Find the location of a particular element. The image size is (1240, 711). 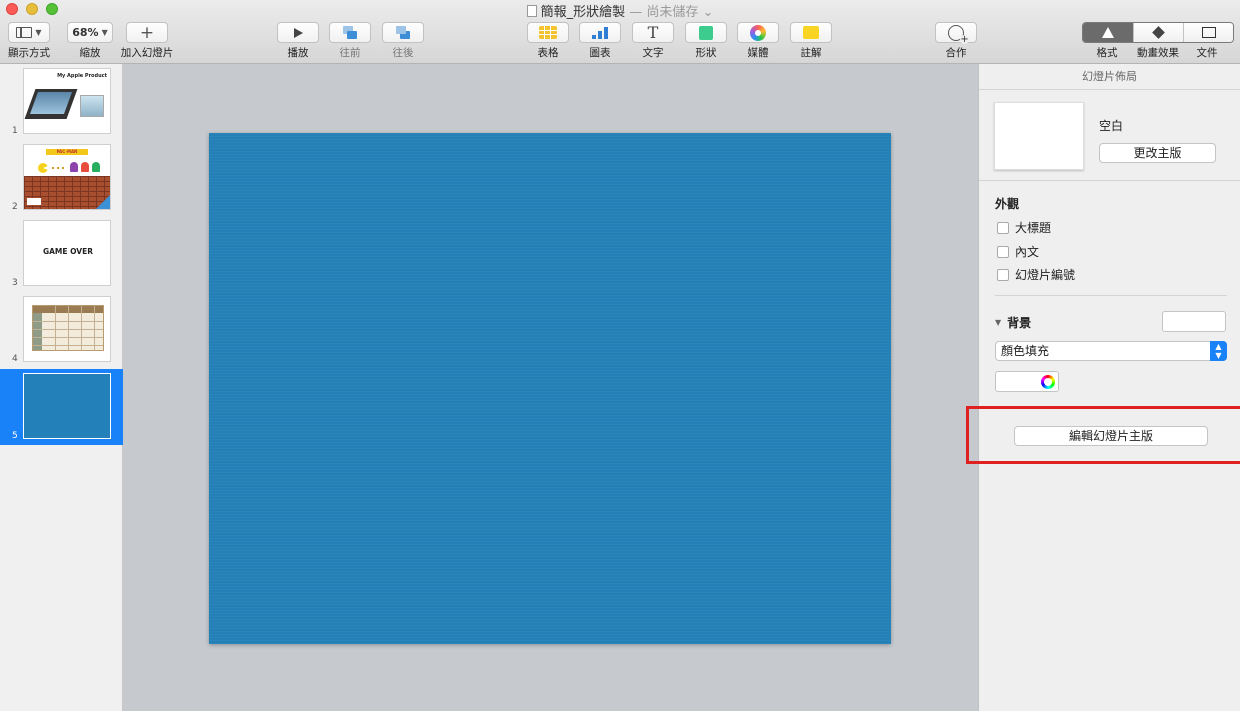

format-tab is located at coordinates (1108, 32).